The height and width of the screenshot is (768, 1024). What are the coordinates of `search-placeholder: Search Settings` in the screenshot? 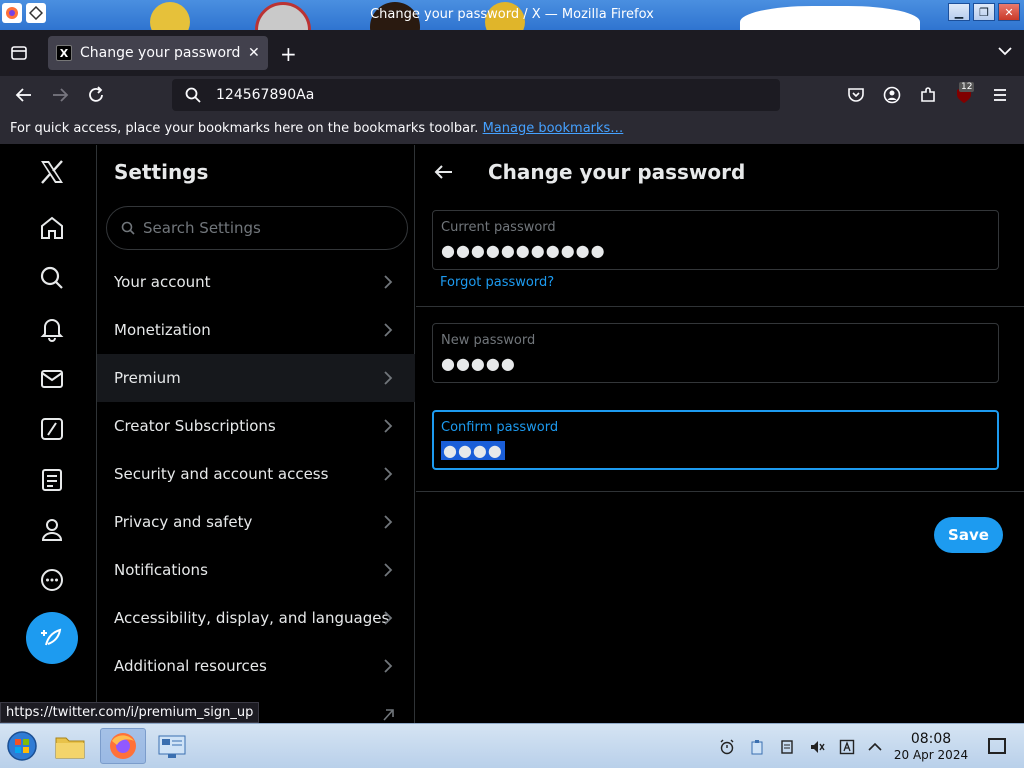 It's located at (202, 228).